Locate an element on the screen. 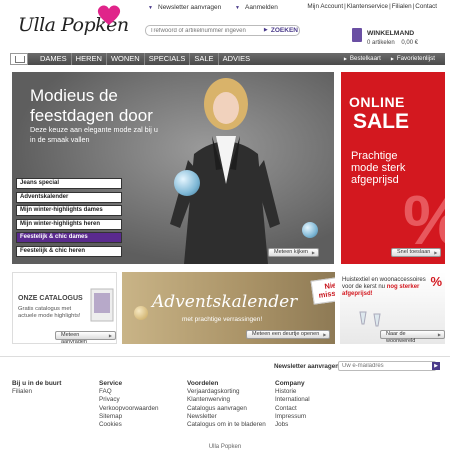  catalog-image is located at coordinates (102, 305).